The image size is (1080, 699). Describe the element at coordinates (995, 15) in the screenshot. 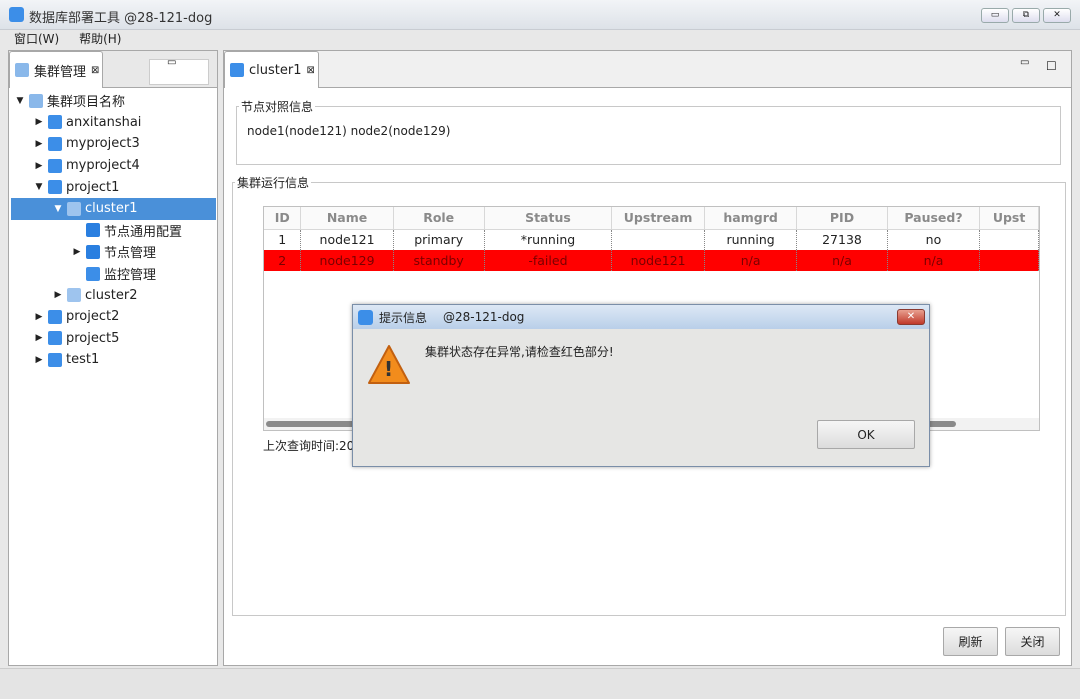

I see `minimize-window-button: ▭` at that location.